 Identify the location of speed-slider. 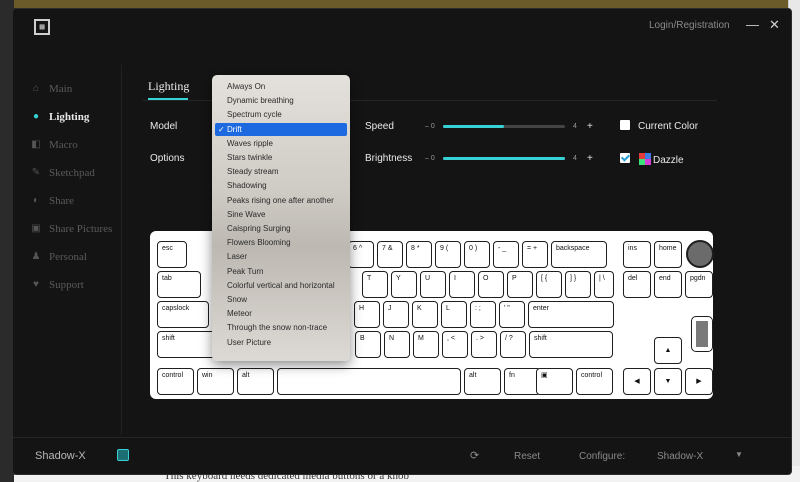
(504, 126).